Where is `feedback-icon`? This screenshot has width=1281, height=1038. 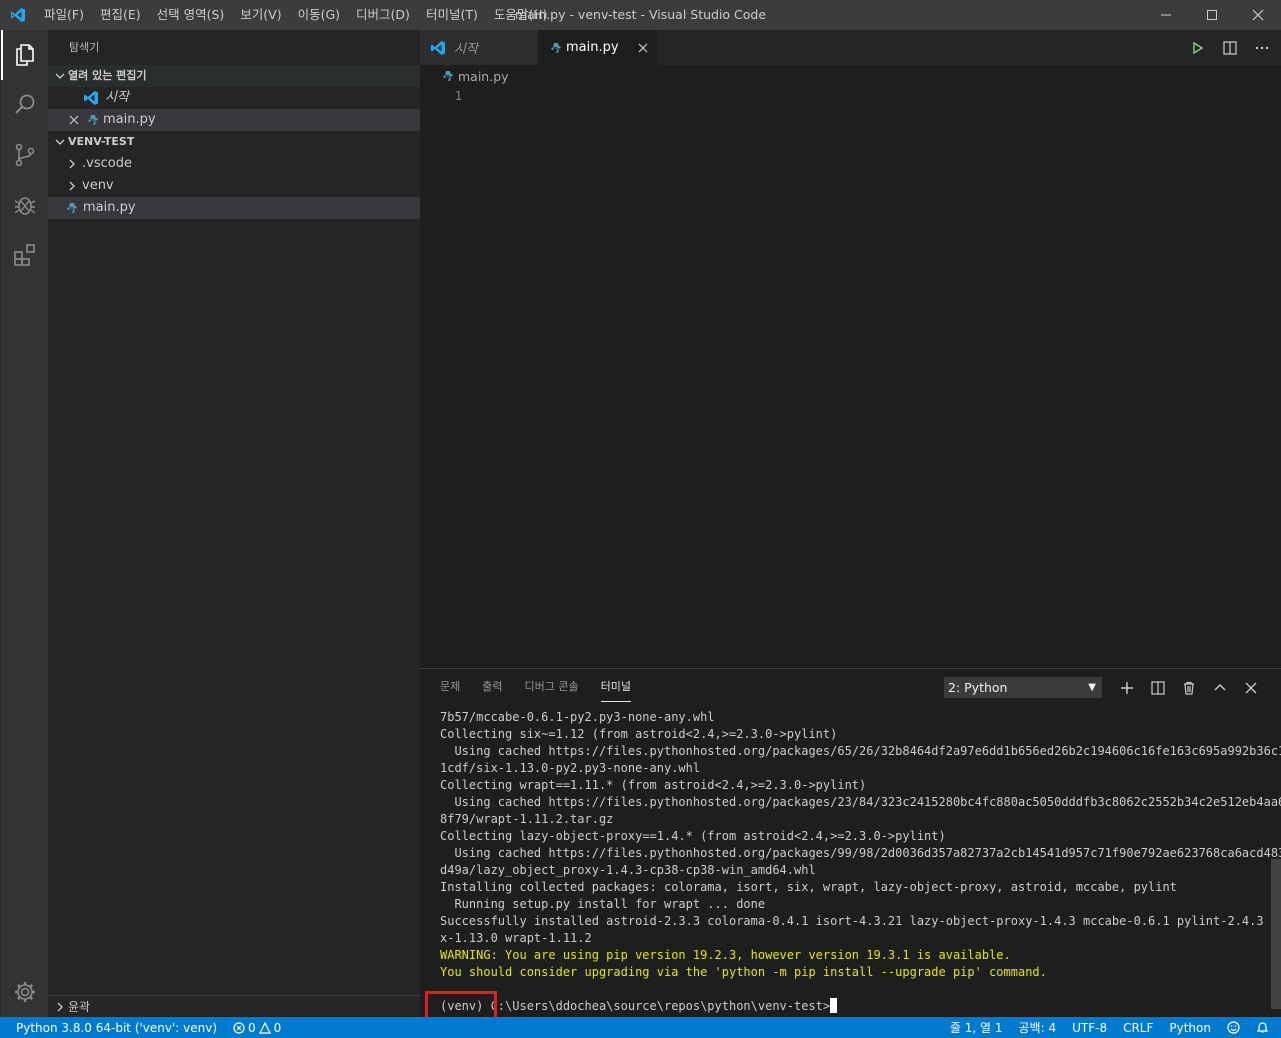 feedback-icon is located at coordinates (1233, 1027).